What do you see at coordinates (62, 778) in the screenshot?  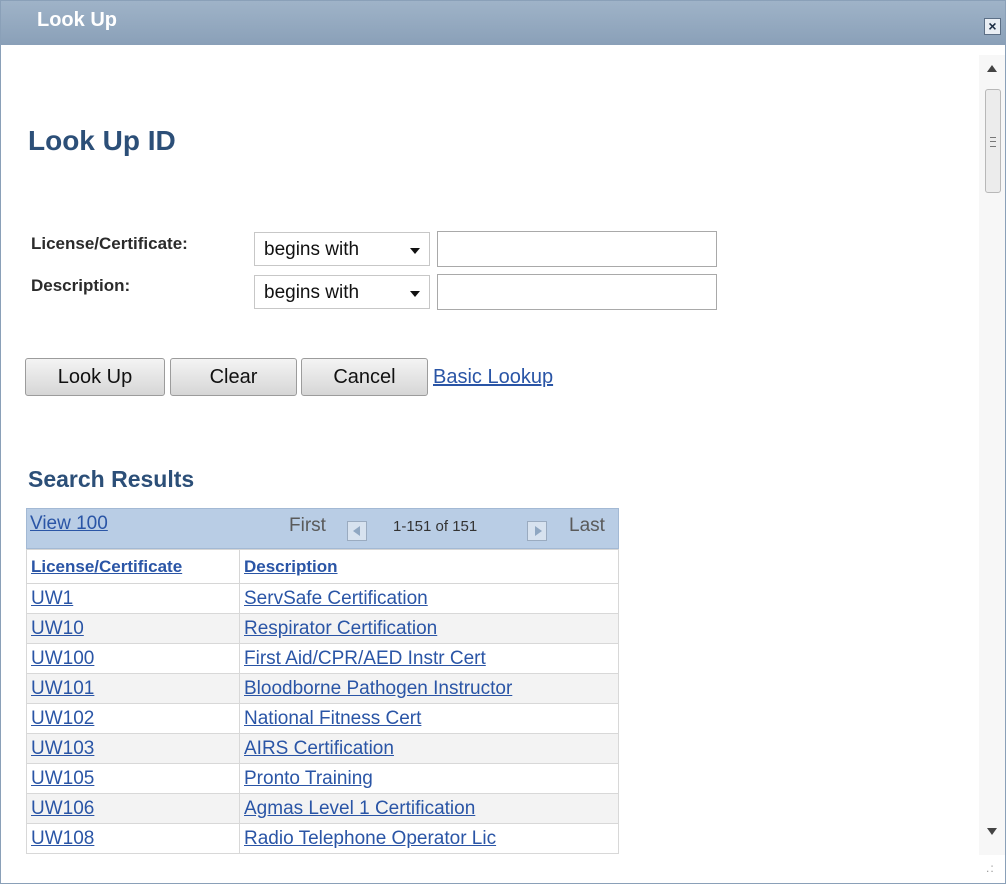 I see `license-id-link: UW105` at bounding box center [62, 778].